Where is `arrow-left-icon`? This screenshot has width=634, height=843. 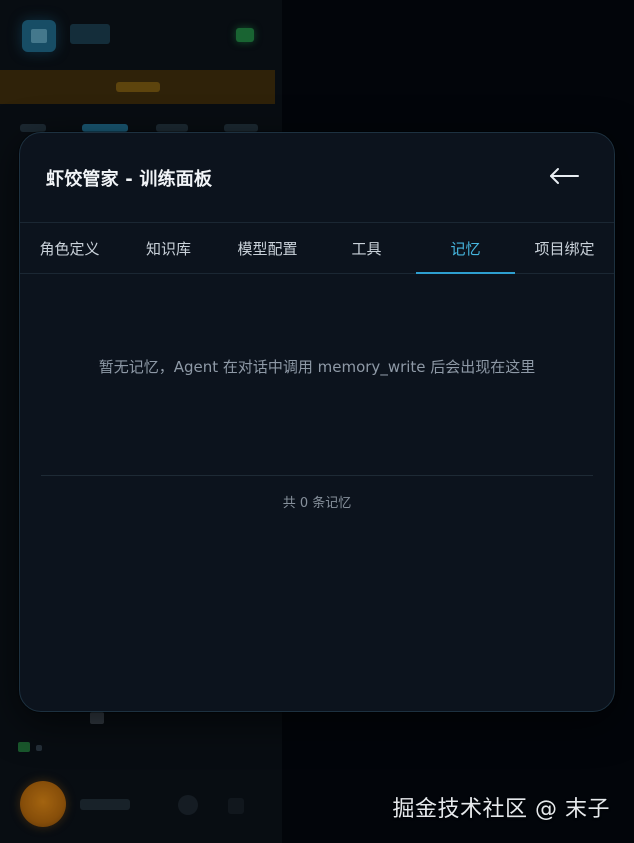 arrow-left-icon is located at coordinates (564, 176).